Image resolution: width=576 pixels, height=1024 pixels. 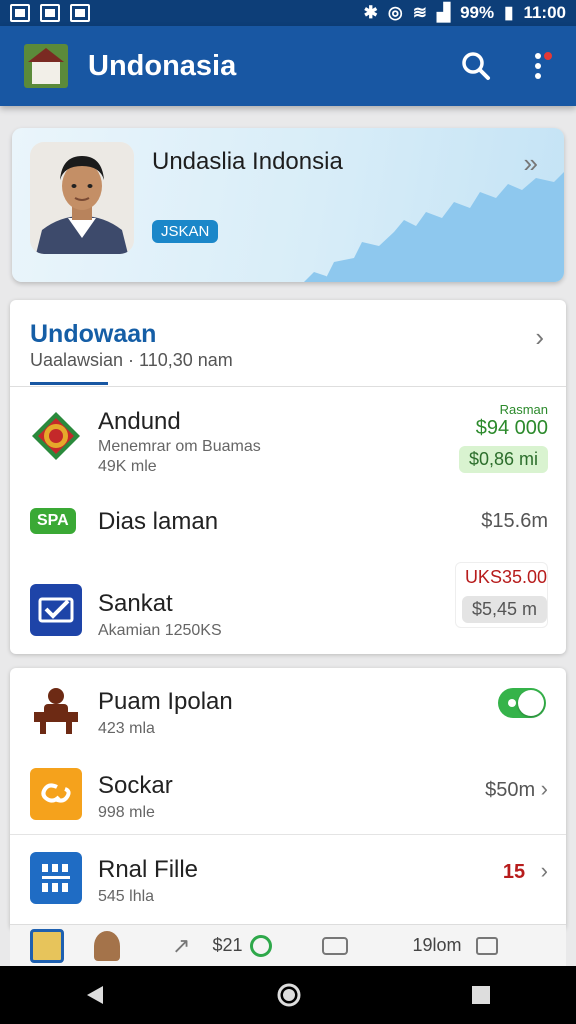 What do you see at coordinates (370, 12) in the screenshot?
I see `bluetooth-icon: ✱` at bounding box center [370, 12].